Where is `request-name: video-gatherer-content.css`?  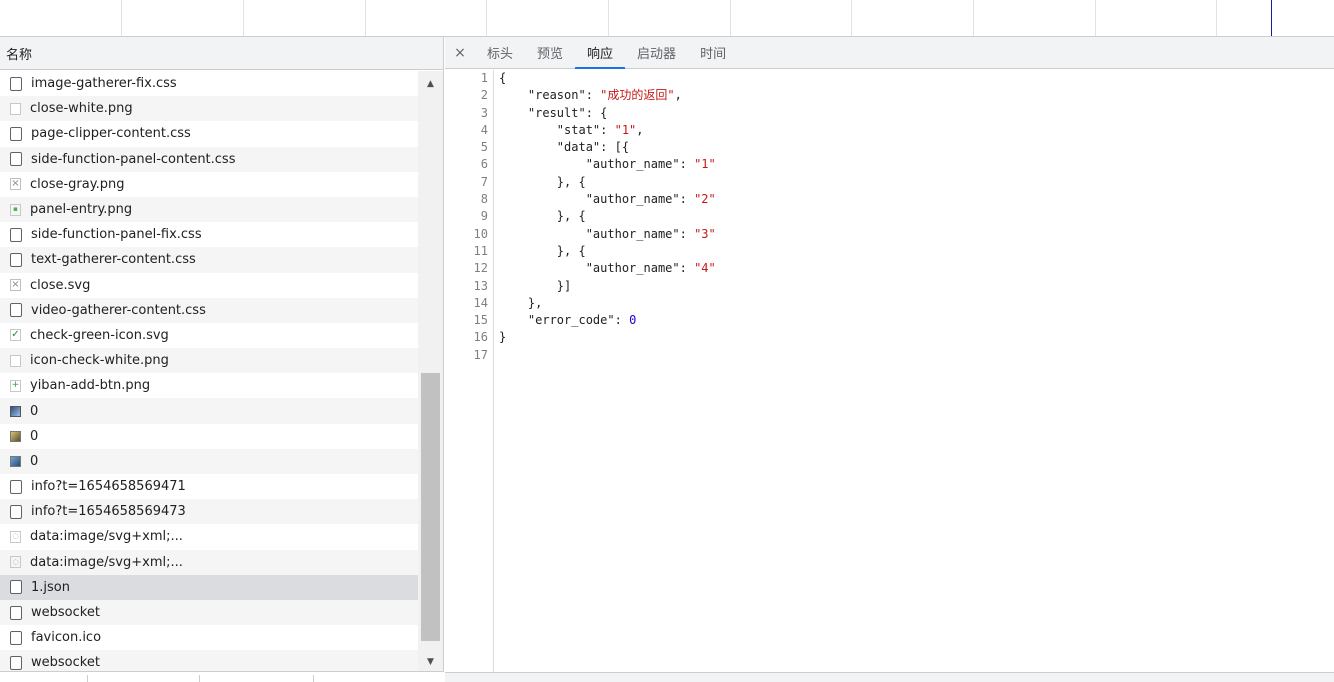 request-name: video-gatherer-content.css is located at coordinates (118, 310).